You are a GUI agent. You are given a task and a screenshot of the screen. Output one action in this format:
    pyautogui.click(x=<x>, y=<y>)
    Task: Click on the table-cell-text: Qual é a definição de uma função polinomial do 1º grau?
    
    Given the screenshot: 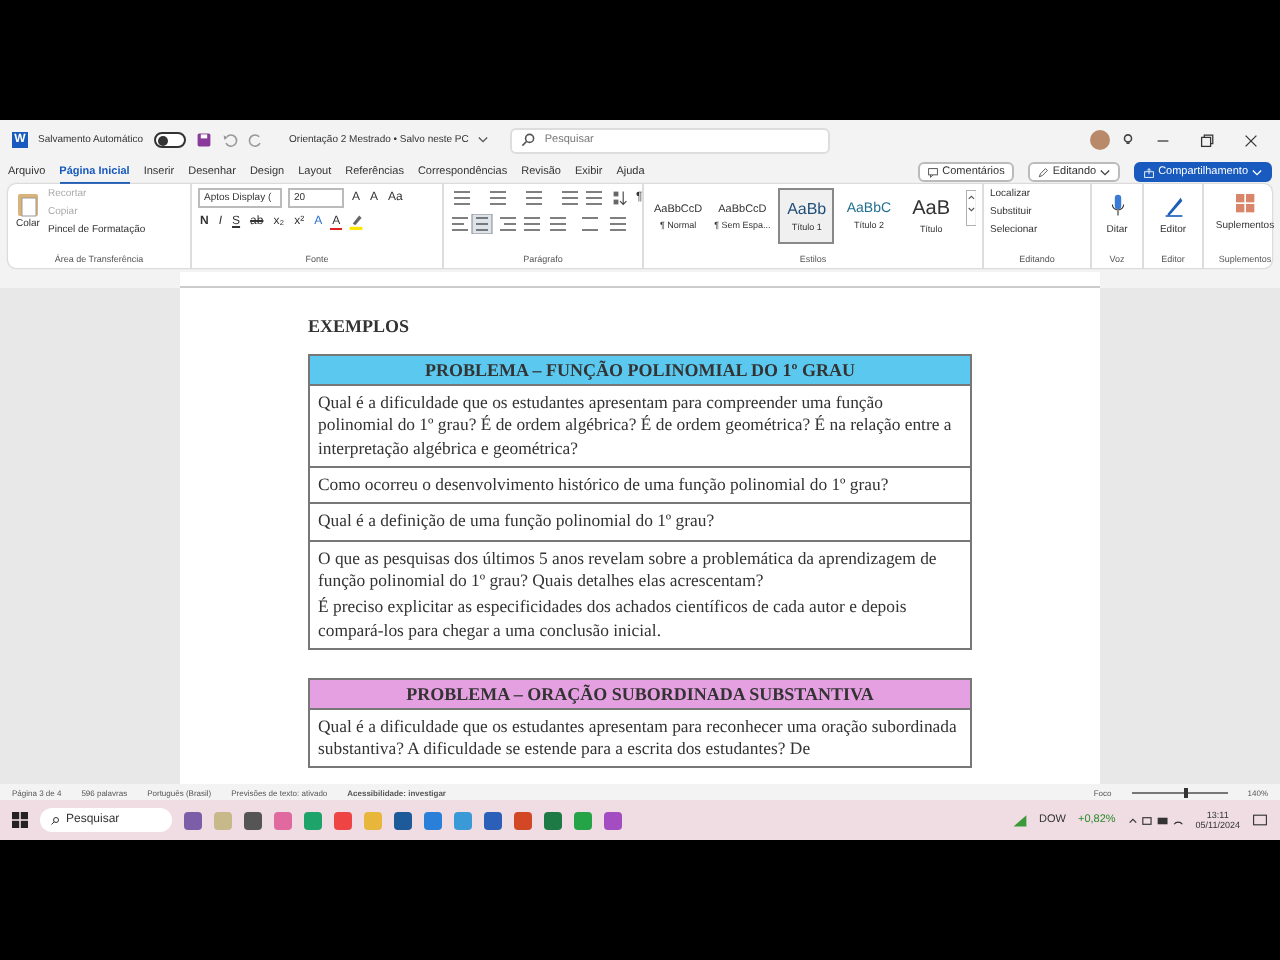 What is the action you would take?
    pyautogui.click(x=517, y=522)
    